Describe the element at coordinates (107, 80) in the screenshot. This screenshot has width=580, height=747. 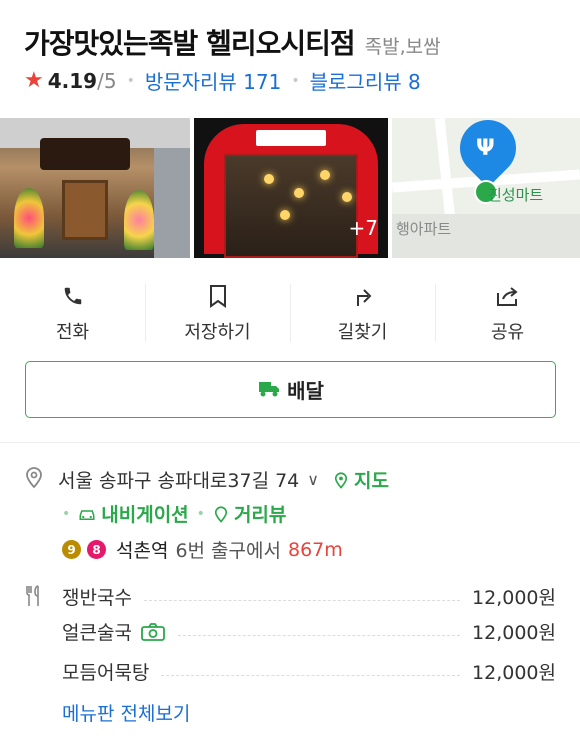
I see `rating-max: /5` at that location.